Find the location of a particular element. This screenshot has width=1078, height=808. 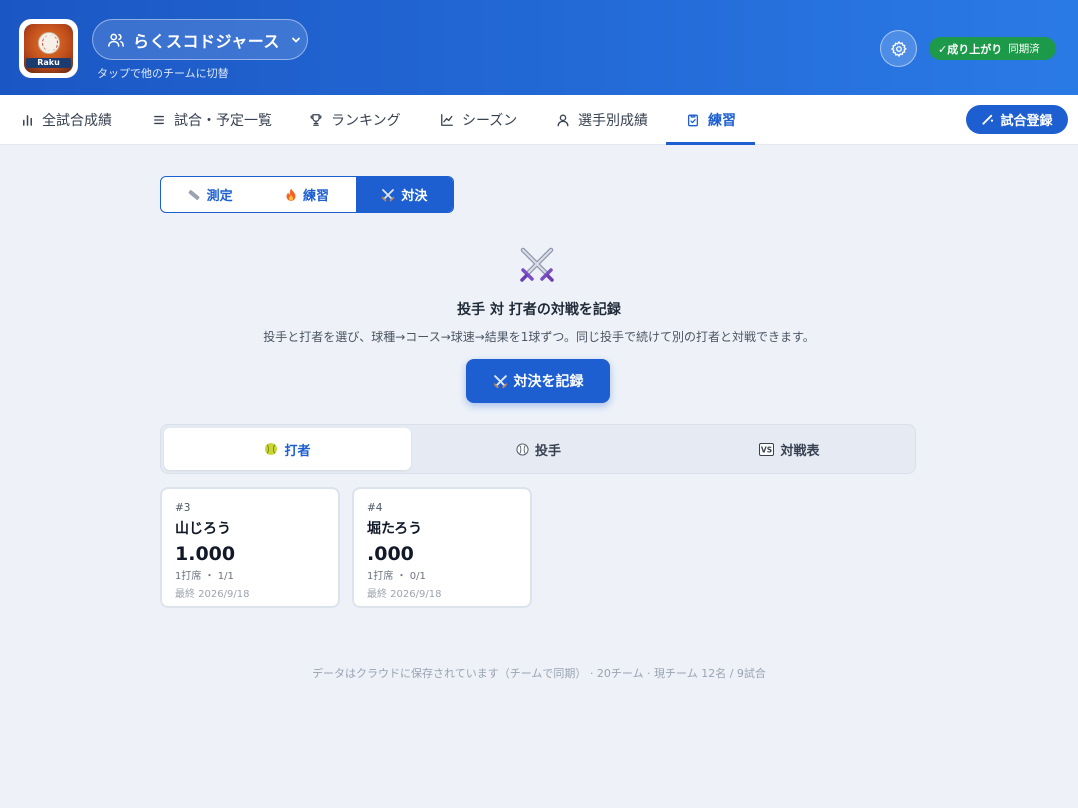

logo-text: Raku is located at coordinates (48, 63).